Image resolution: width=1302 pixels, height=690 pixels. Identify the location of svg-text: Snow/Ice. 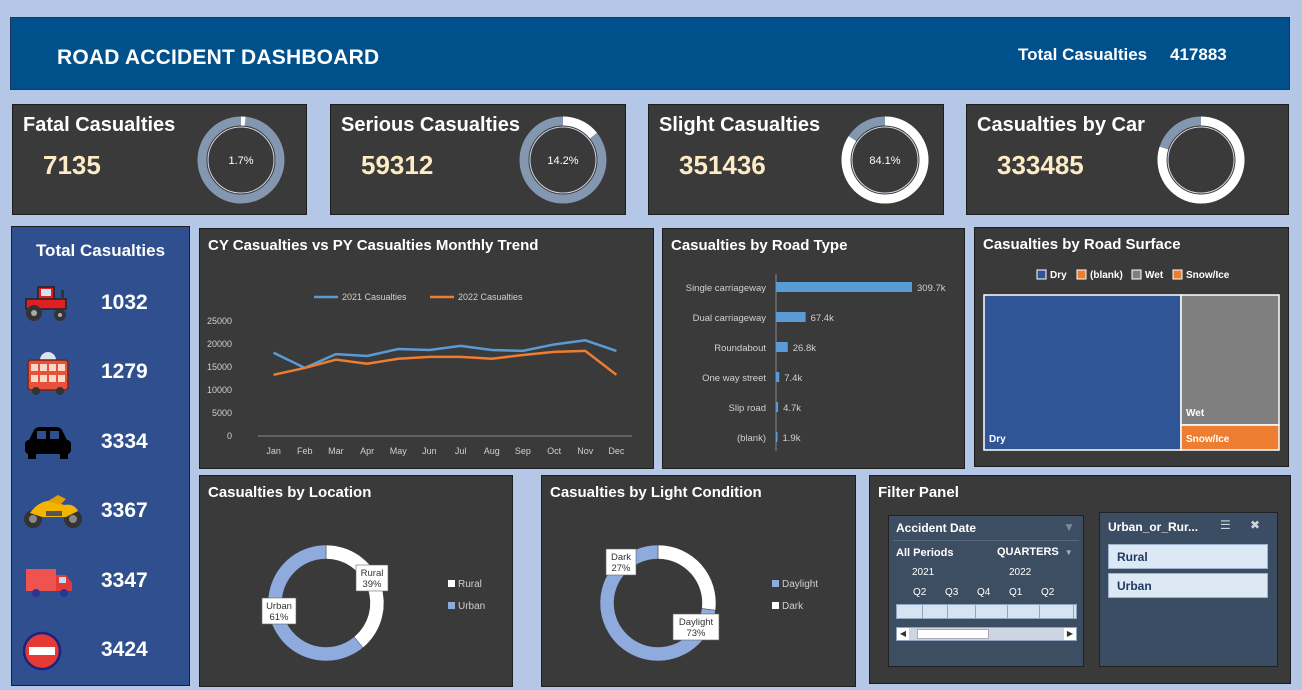
(1208, 439).